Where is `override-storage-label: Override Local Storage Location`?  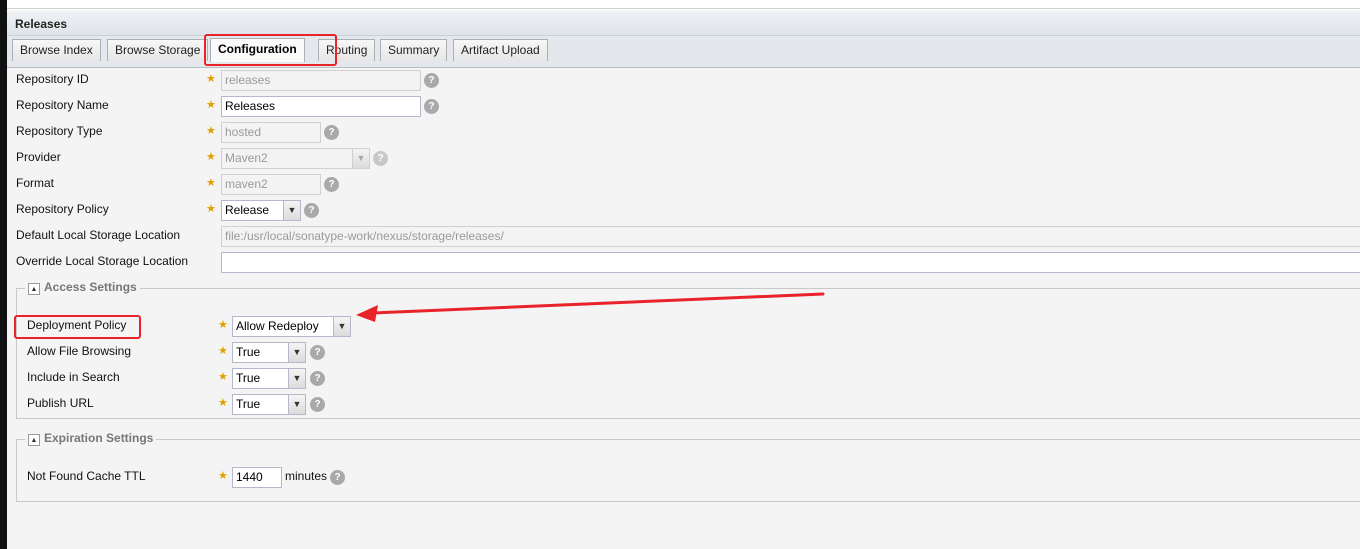 override-storage-label: Override Local Storage Location is located at coordinates (102, 261).